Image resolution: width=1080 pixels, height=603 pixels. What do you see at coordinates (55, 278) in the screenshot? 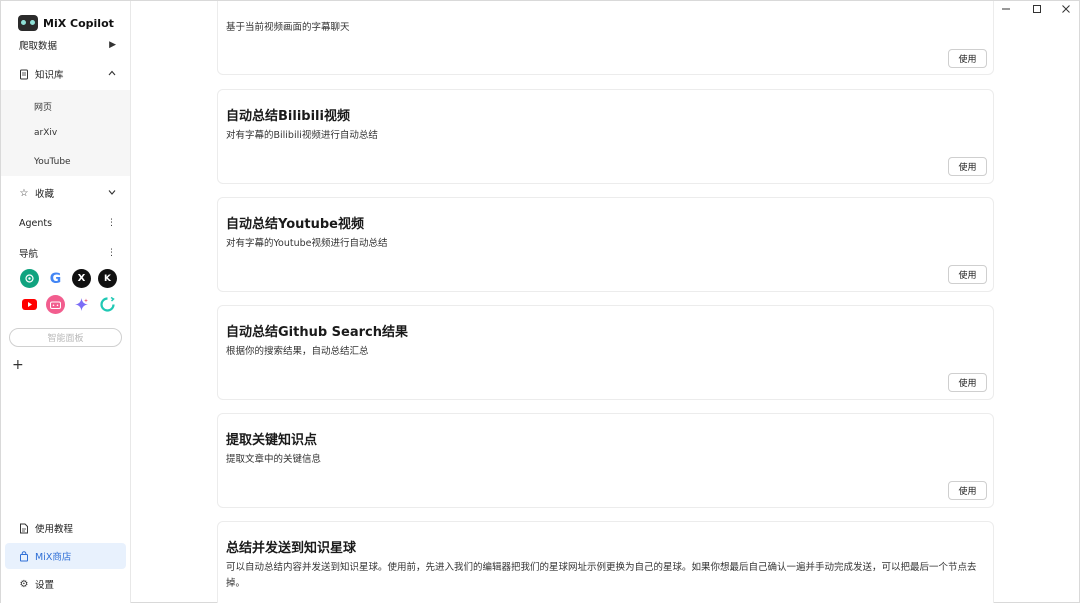
I see `google-icon: G` at bounding box center [55, 278].